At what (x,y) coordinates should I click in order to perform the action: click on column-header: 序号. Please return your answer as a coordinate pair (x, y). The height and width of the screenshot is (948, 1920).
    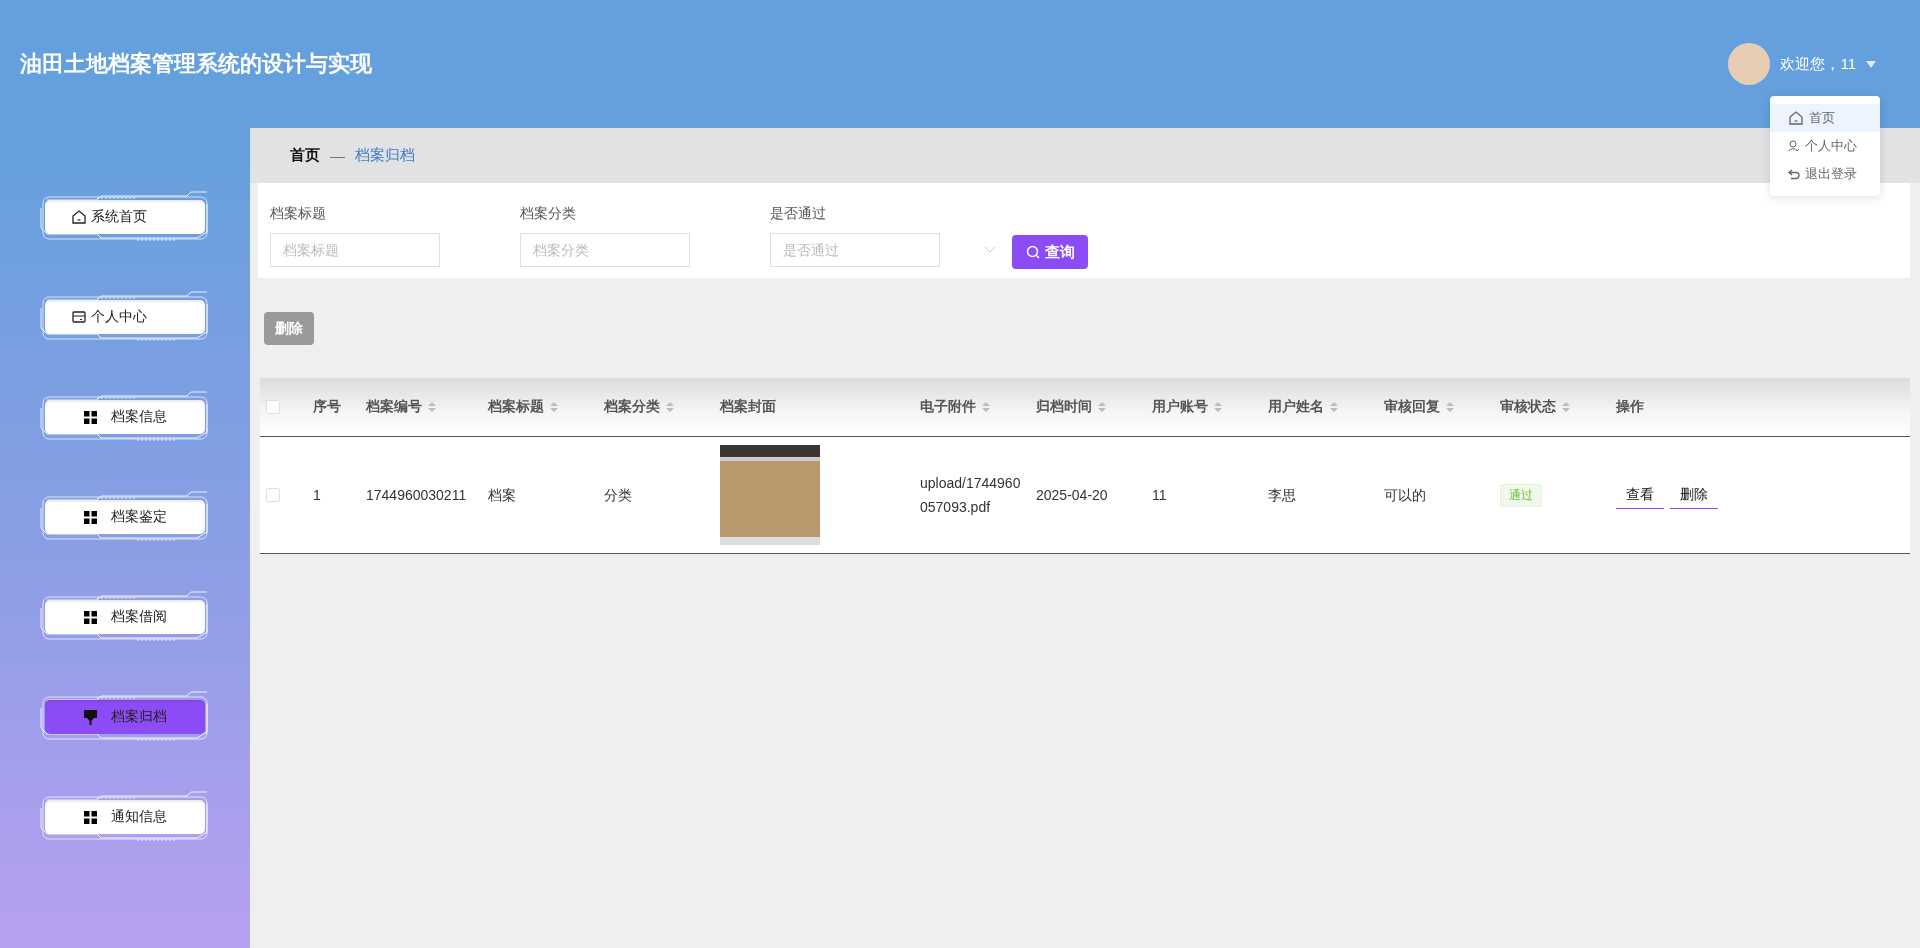
    Looking at the image, I should click on (331, 407).